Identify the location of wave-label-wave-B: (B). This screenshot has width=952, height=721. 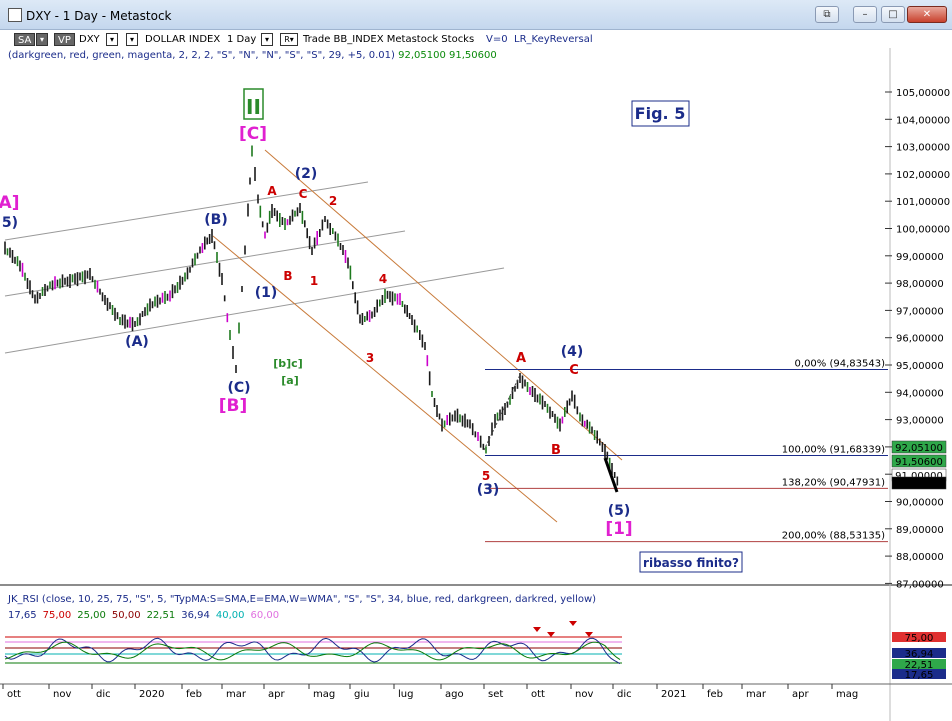
(215, 220).